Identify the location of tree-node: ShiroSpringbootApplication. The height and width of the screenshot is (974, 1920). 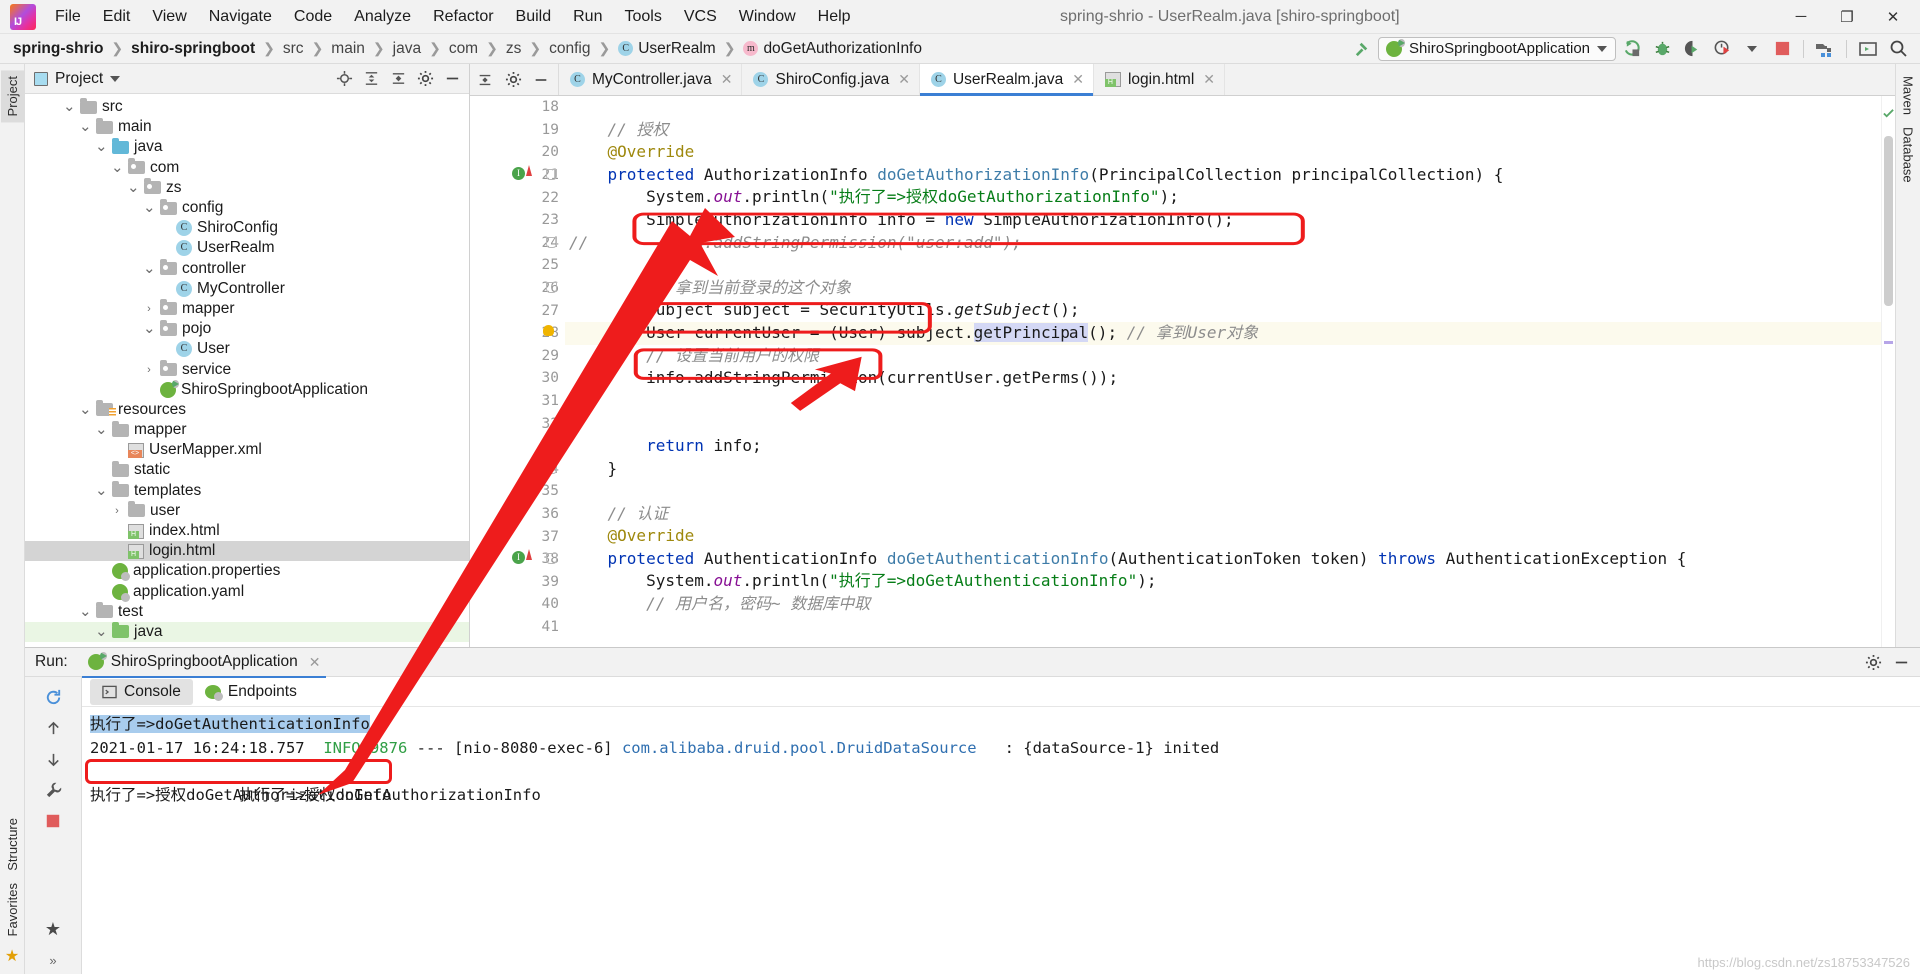
(247, 389).